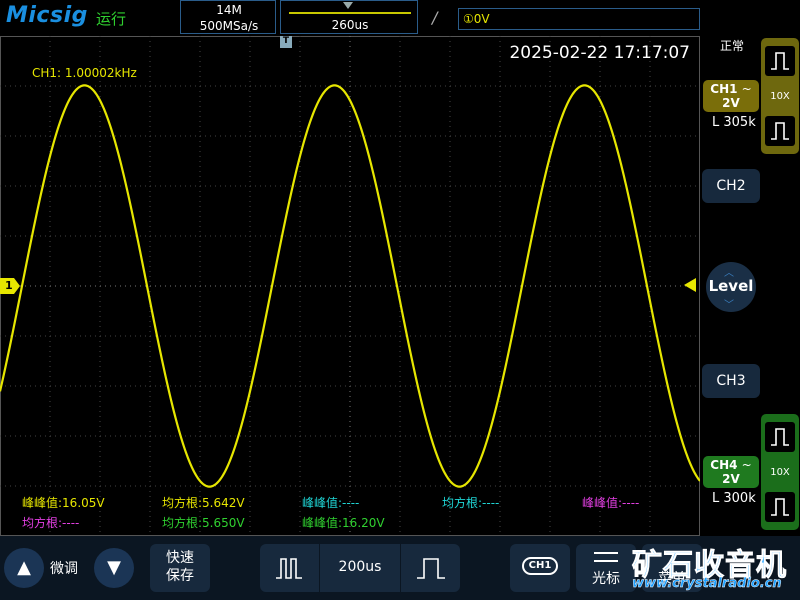 This screenshot has width=800, height=600. What do you see at coordinates (111, 18) in the screenshot?
I see `run-status: 运行` at bounding box center [111, 18].